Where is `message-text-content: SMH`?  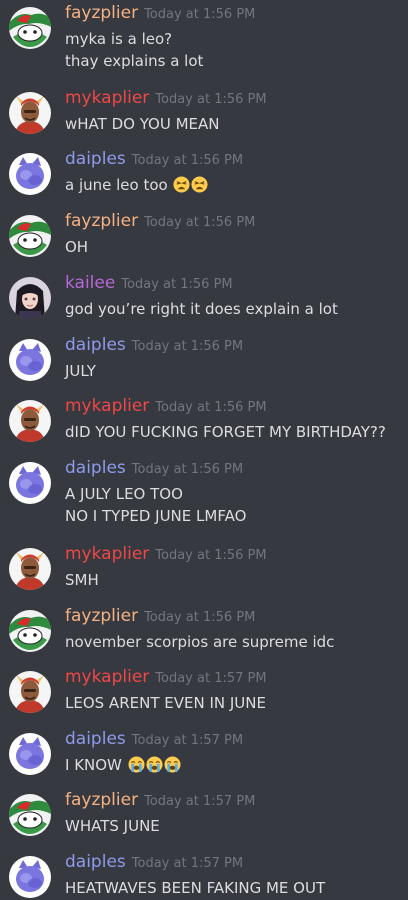
message-text-content: SMH is located at coordinates (82, 580).